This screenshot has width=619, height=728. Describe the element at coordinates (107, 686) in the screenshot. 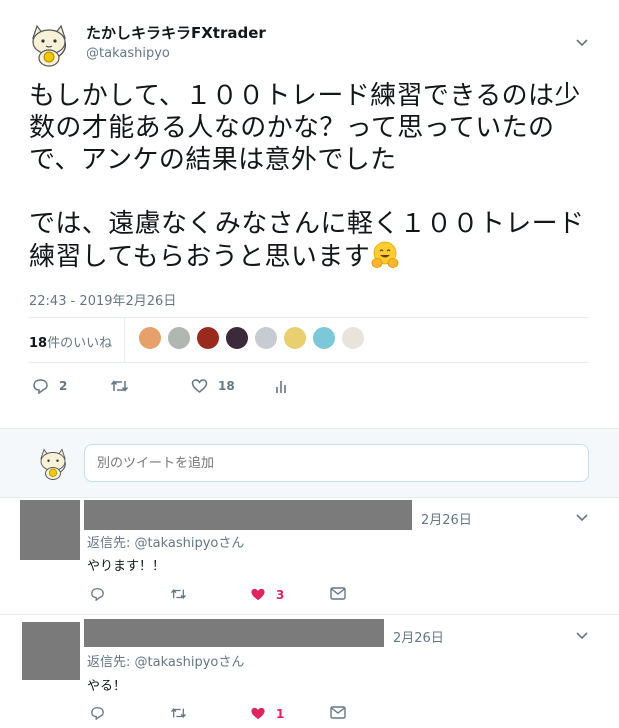

I see `reply-text: やる！` at that location.